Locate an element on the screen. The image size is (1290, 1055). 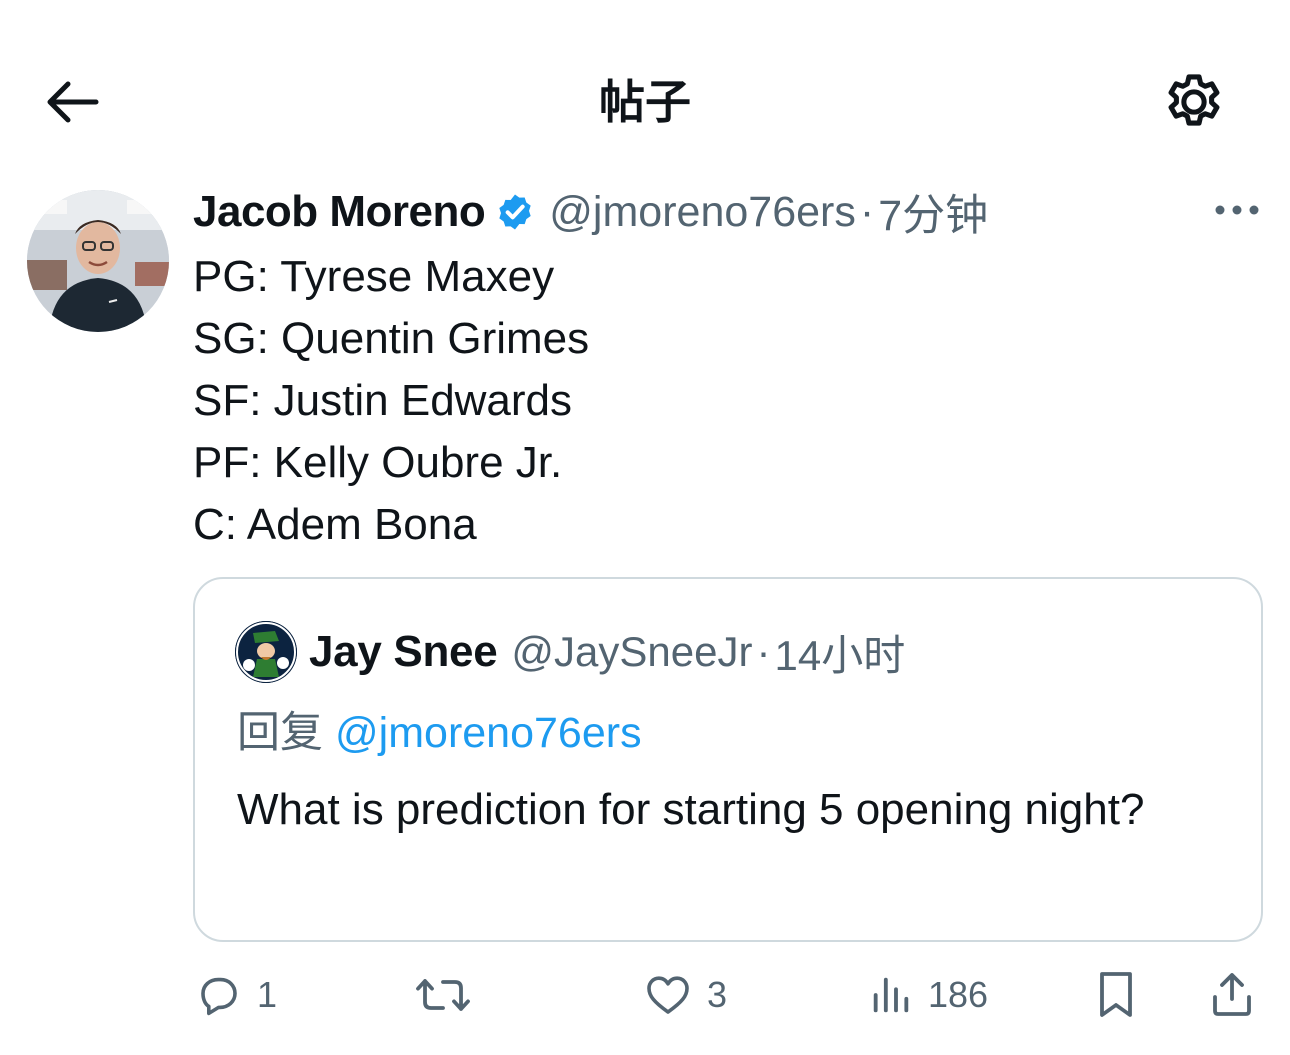
quoted-author-name: Jay Snee is located at coordinates (403, 652).